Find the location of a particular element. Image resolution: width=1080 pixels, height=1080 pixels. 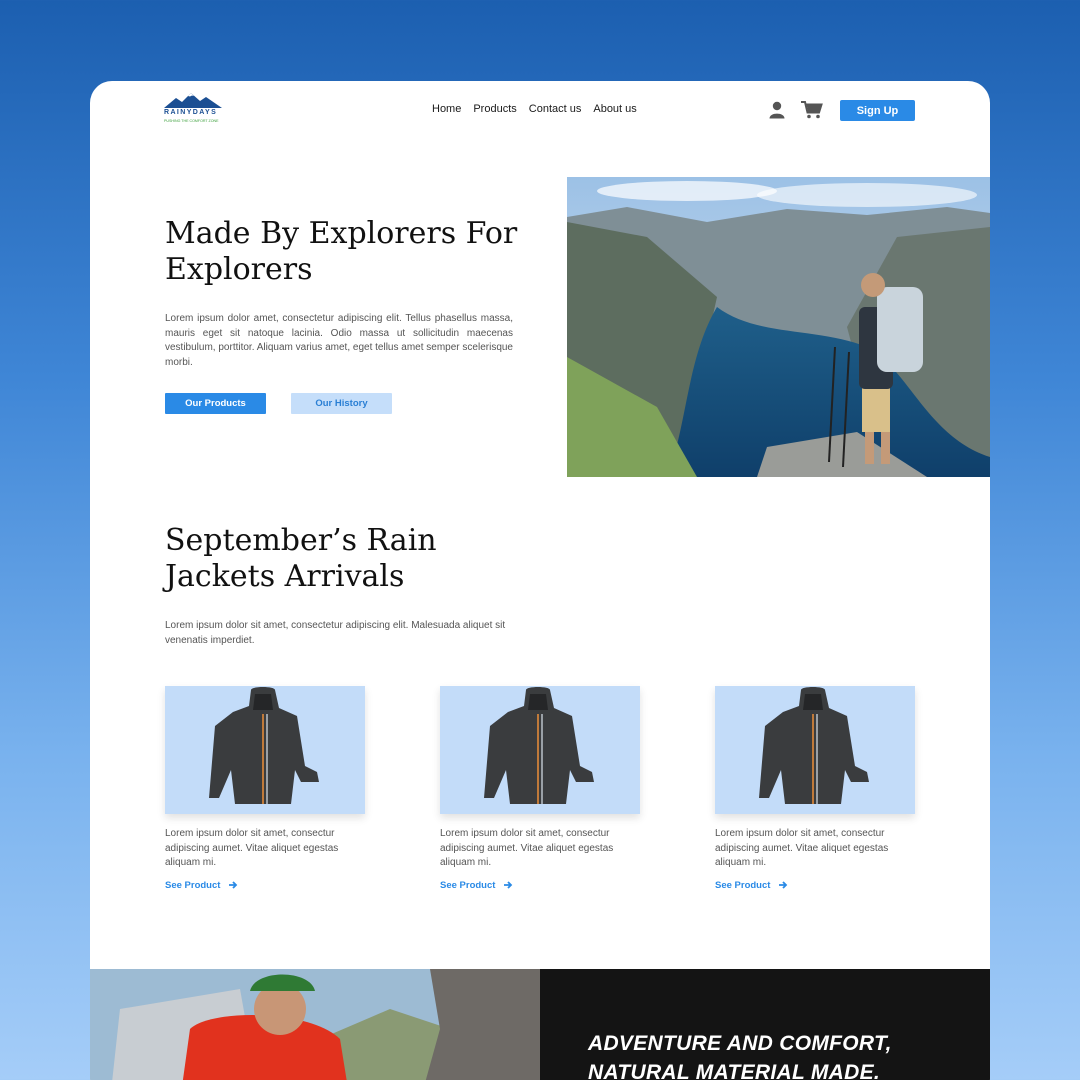

main-nav: Home Products Contact us About us is located at coordinates (534, 109).